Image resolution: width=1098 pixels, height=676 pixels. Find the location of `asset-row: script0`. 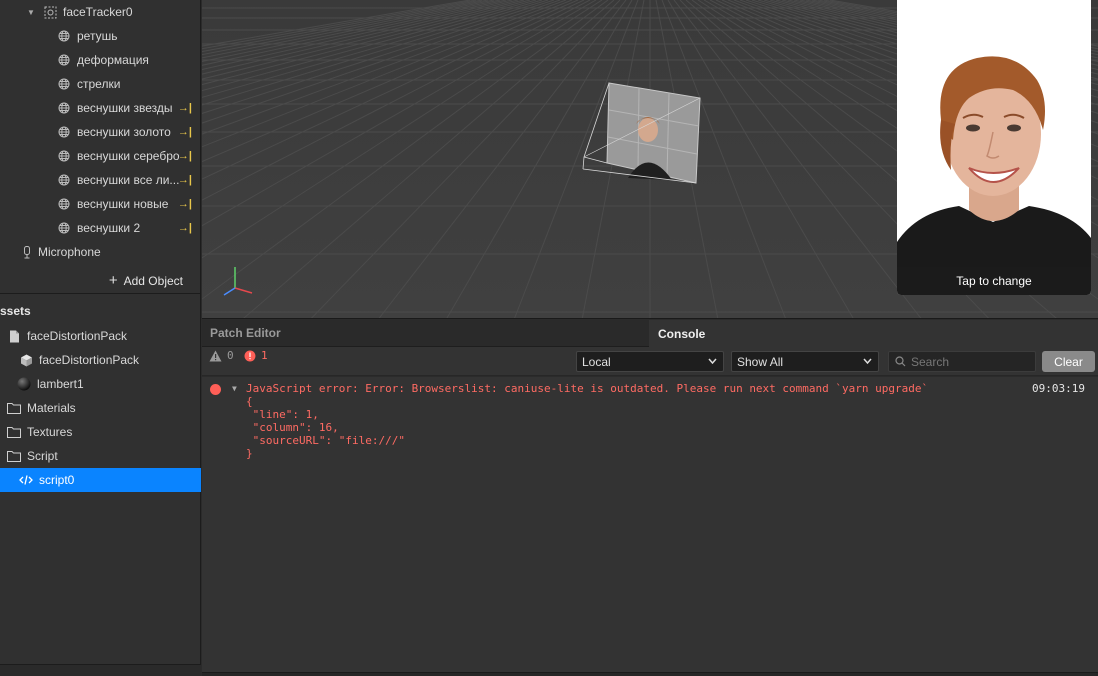

asset-row: script0 is located at coordinates (100, 480).